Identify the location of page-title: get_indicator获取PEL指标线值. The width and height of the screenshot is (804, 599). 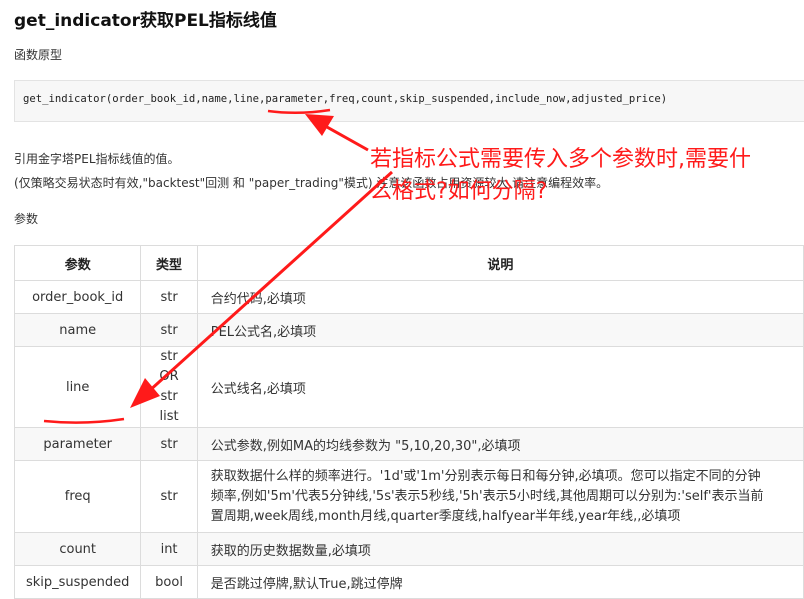
(145, 21).